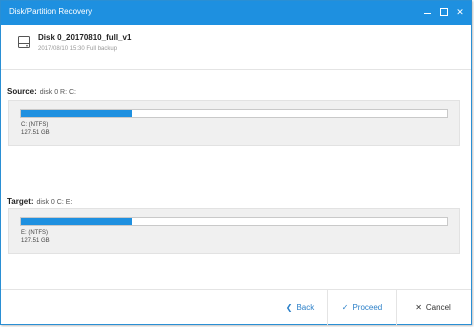 This screenshot has height=327, width=474. Describe the element at coordinates (234, 231) in the screenshot. I see `target-disk-panel: E: (NTFS) 127.51 GB` at that location.